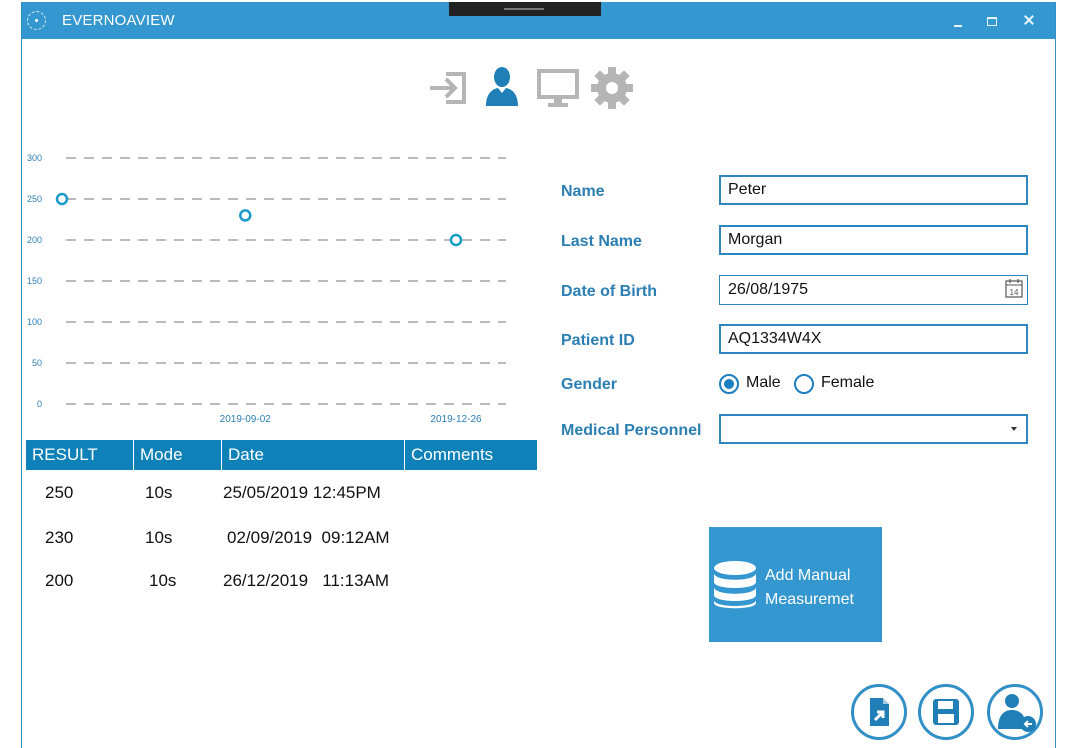  What do you see at coordinates (631, 430) in the screenshot?
I see `medical-personnel-label: Medical Personnel` at bounding box center [631, 430].